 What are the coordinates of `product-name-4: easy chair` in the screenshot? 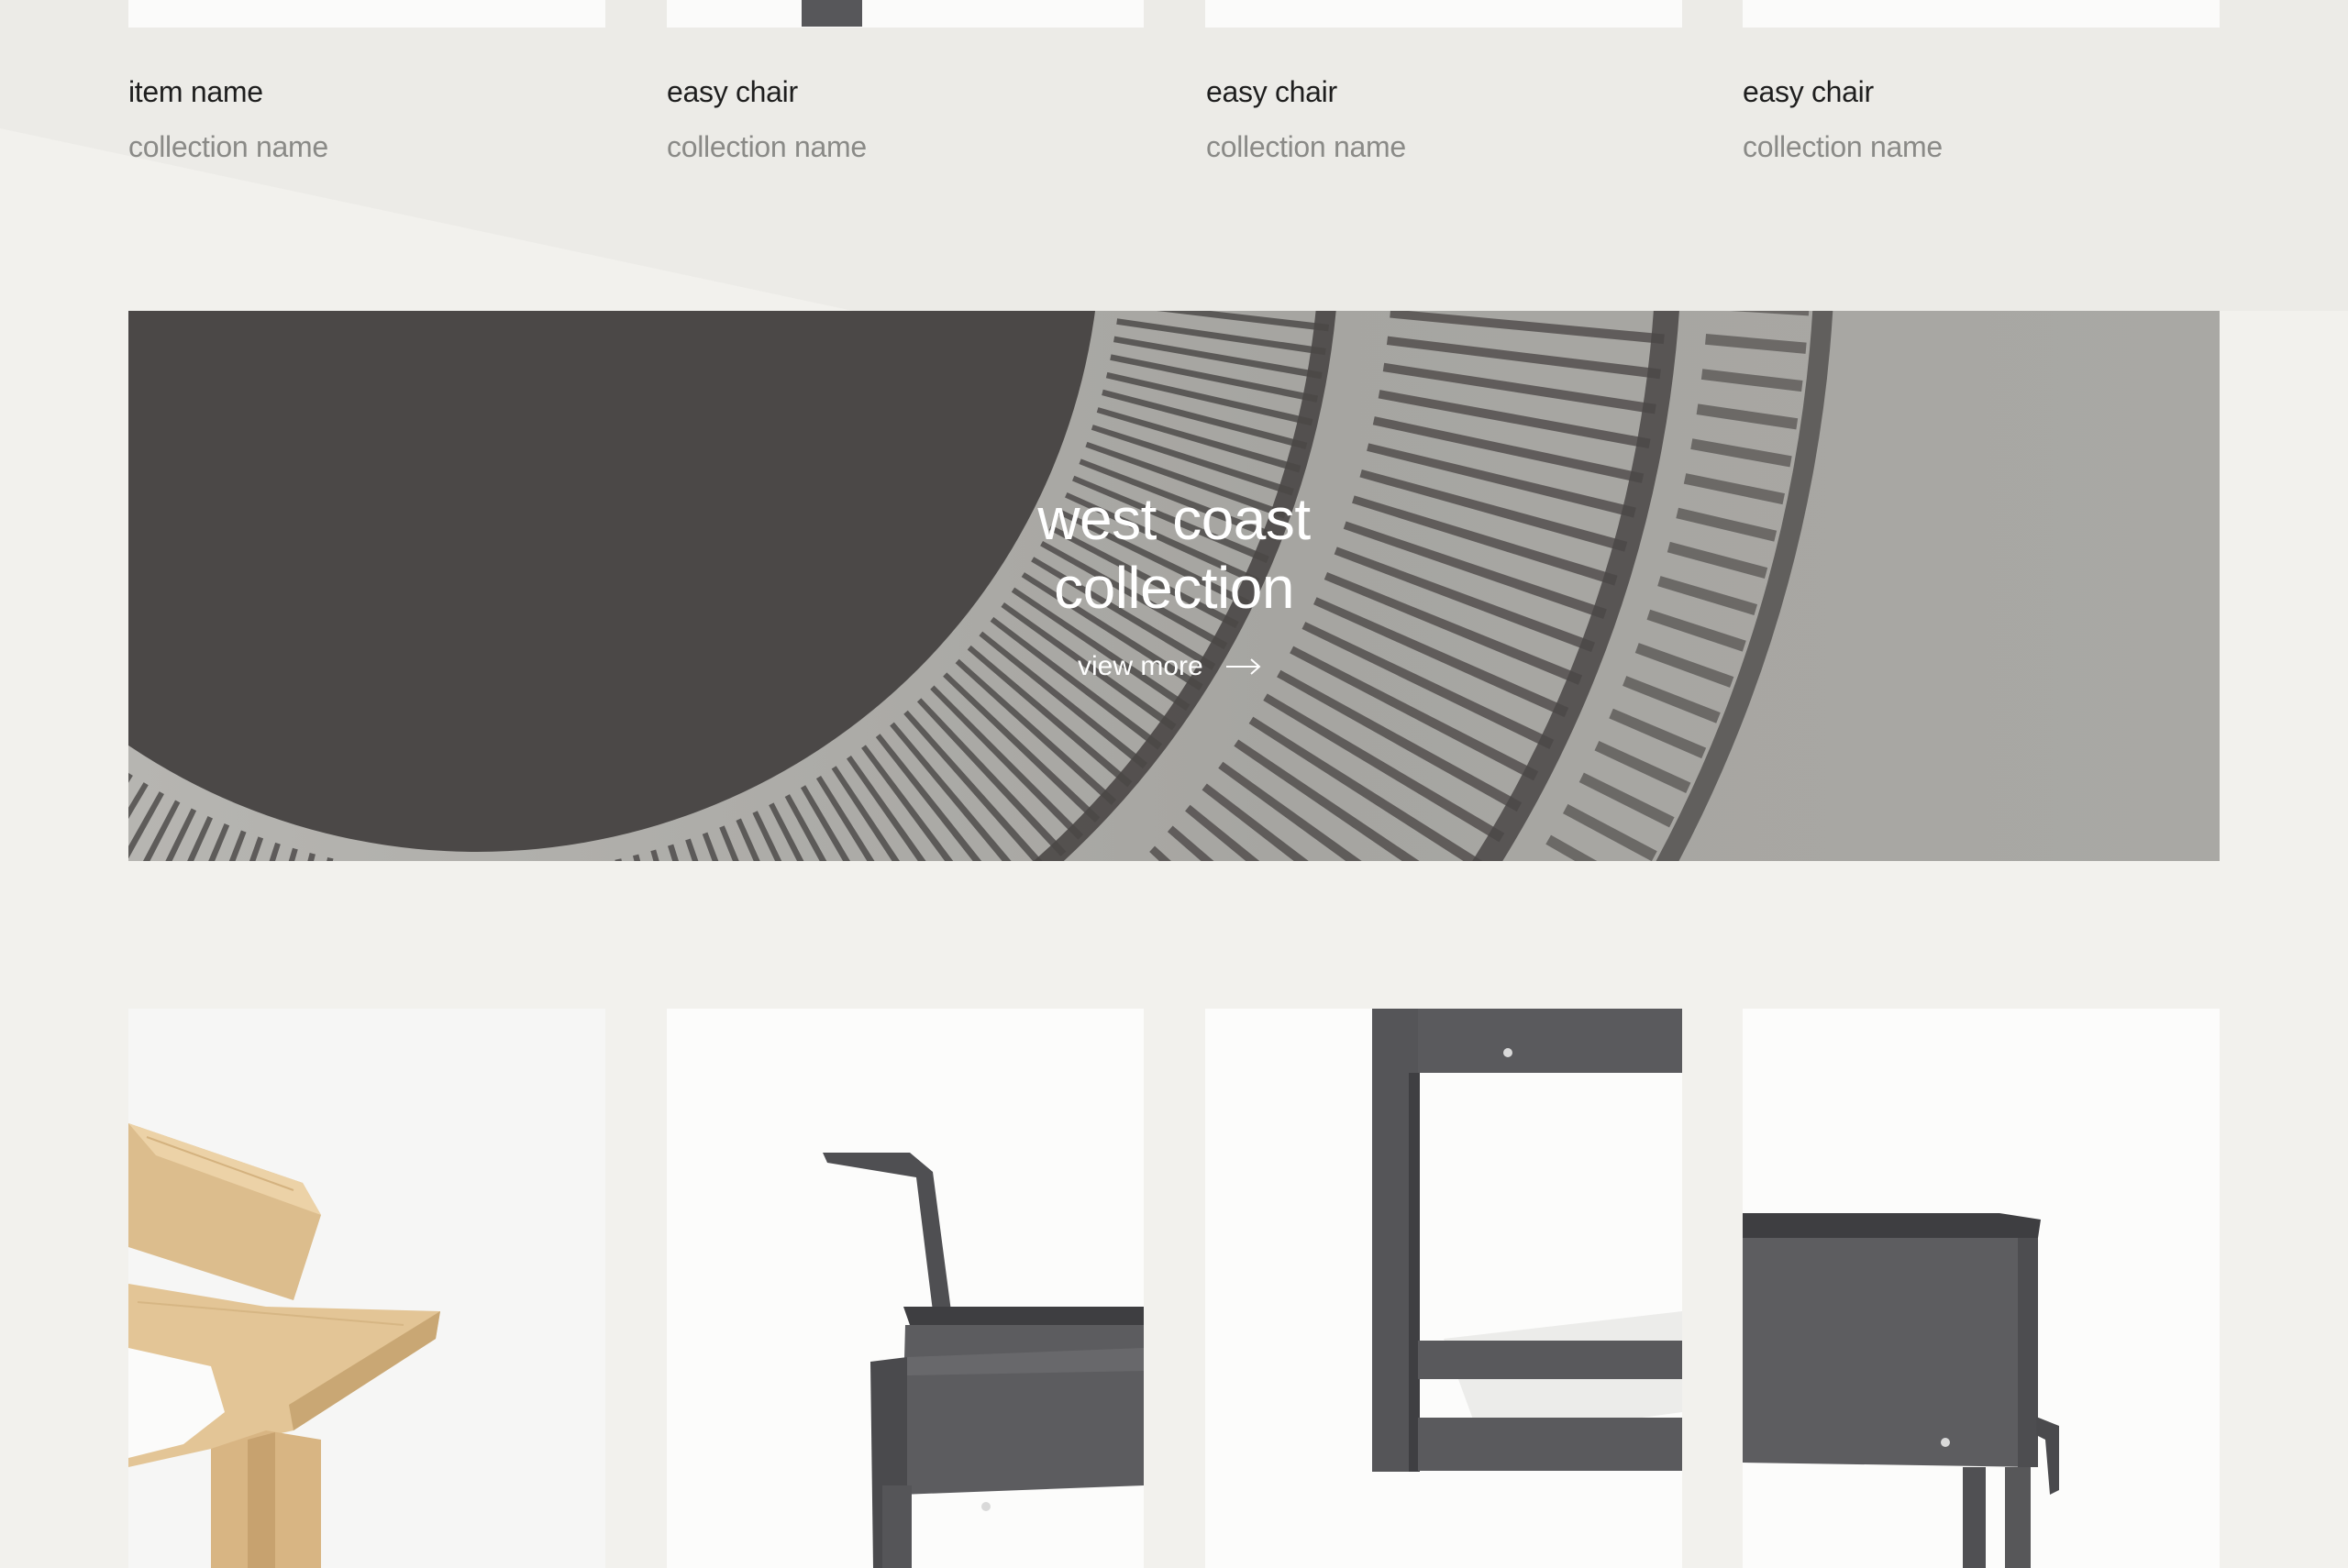 It's located at (1808, 92).